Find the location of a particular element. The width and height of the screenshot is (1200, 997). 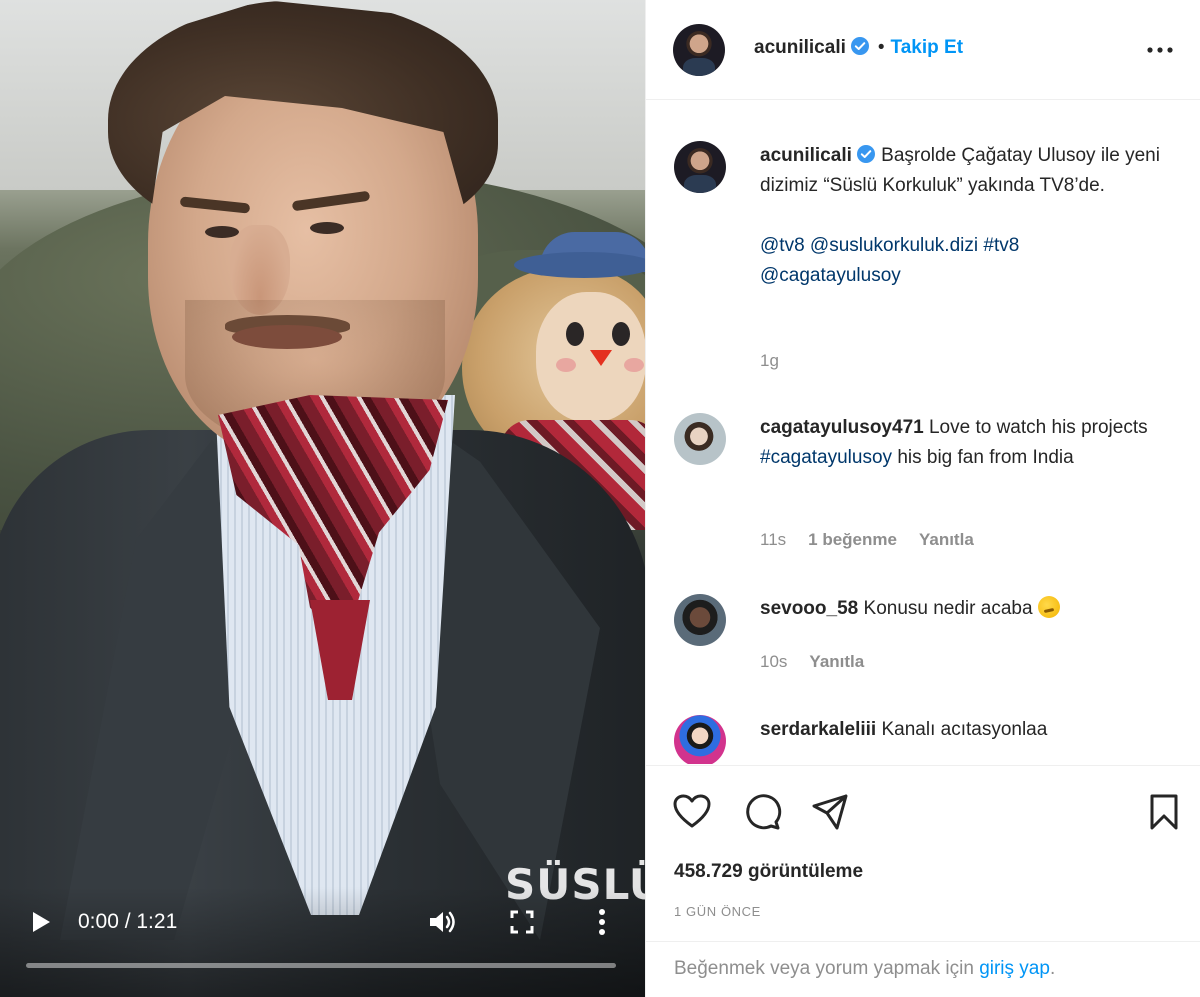

comment-text: Konusu nedir acaba is located at coordinates (948, 608).